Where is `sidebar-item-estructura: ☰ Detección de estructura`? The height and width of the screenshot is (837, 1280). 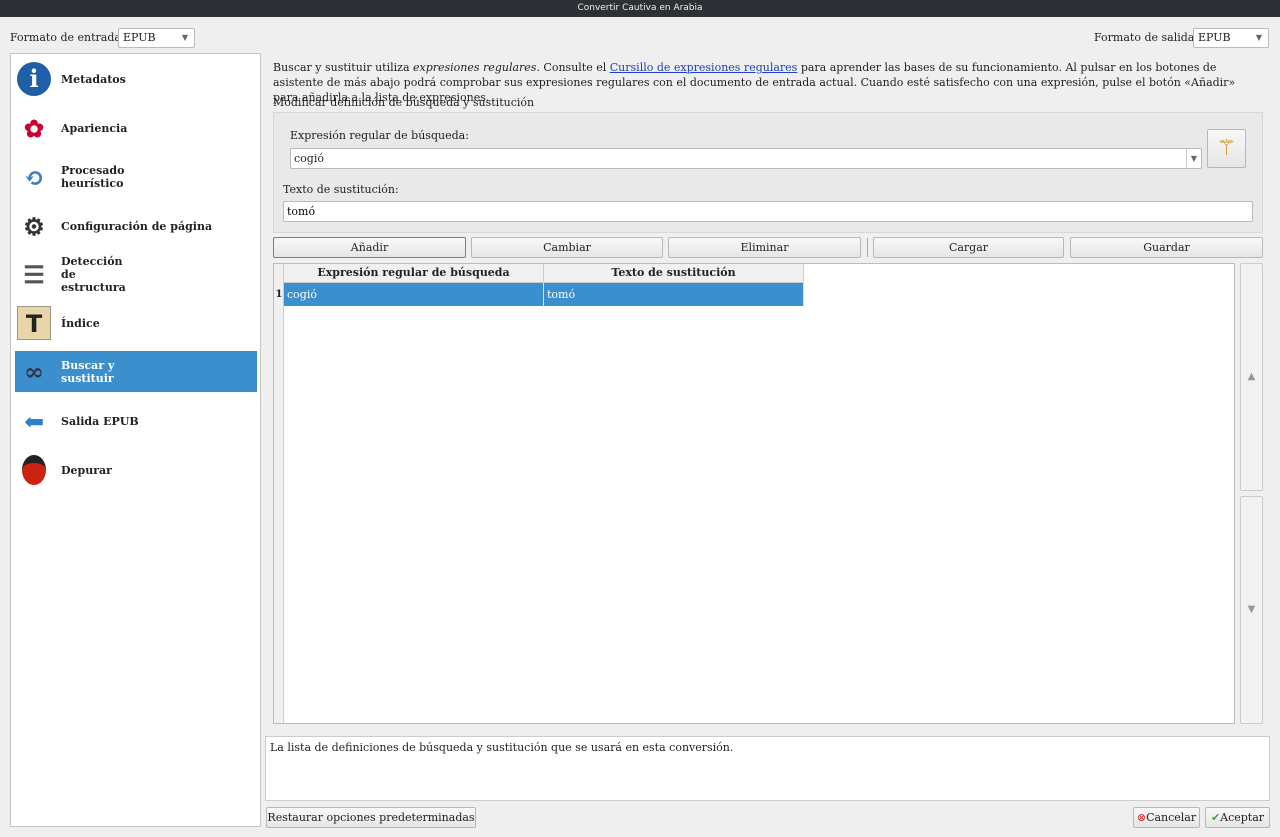
sidebar-item-estructura: ☰ Detección de estructura is located at coordinates (136, 274).